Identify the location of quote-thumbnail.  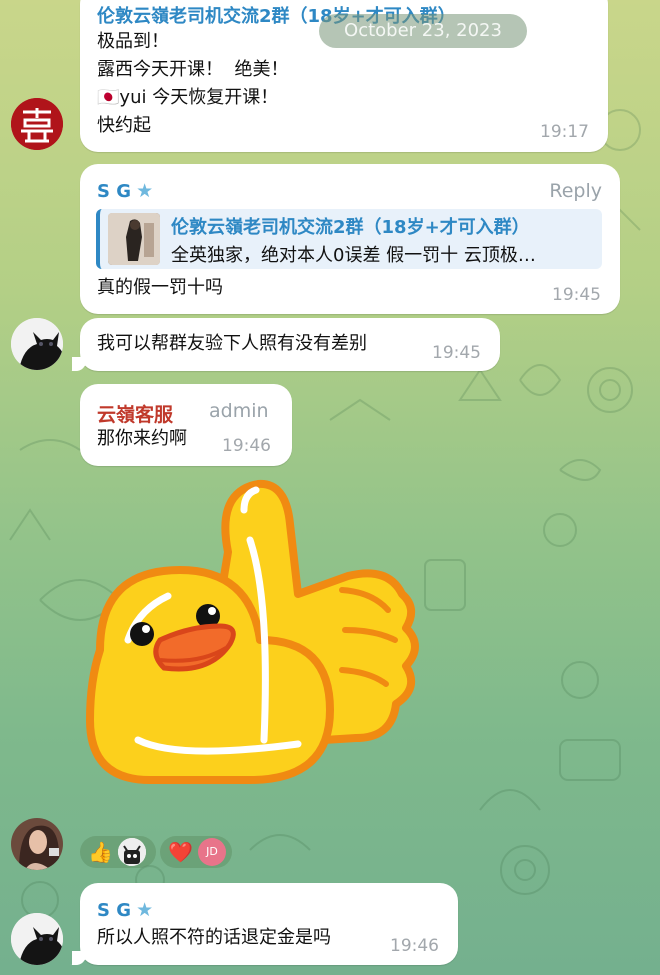
(134, 239).